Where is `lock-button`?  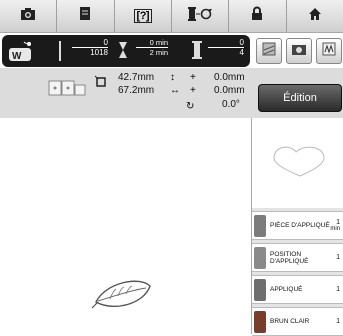 lock-button is located at coordinates (258, 16).